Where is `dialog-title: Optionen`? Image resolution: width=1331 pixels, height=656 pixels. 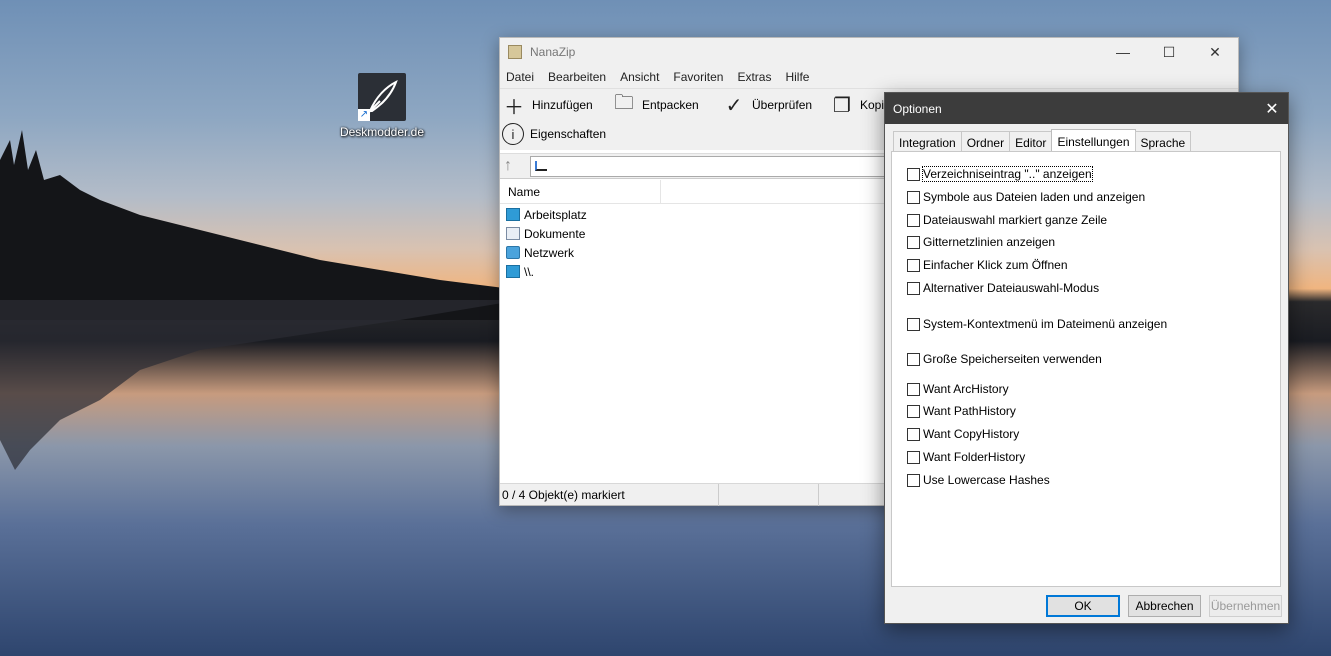 dialog-title: Optionen is located at coordinates (917, 108).